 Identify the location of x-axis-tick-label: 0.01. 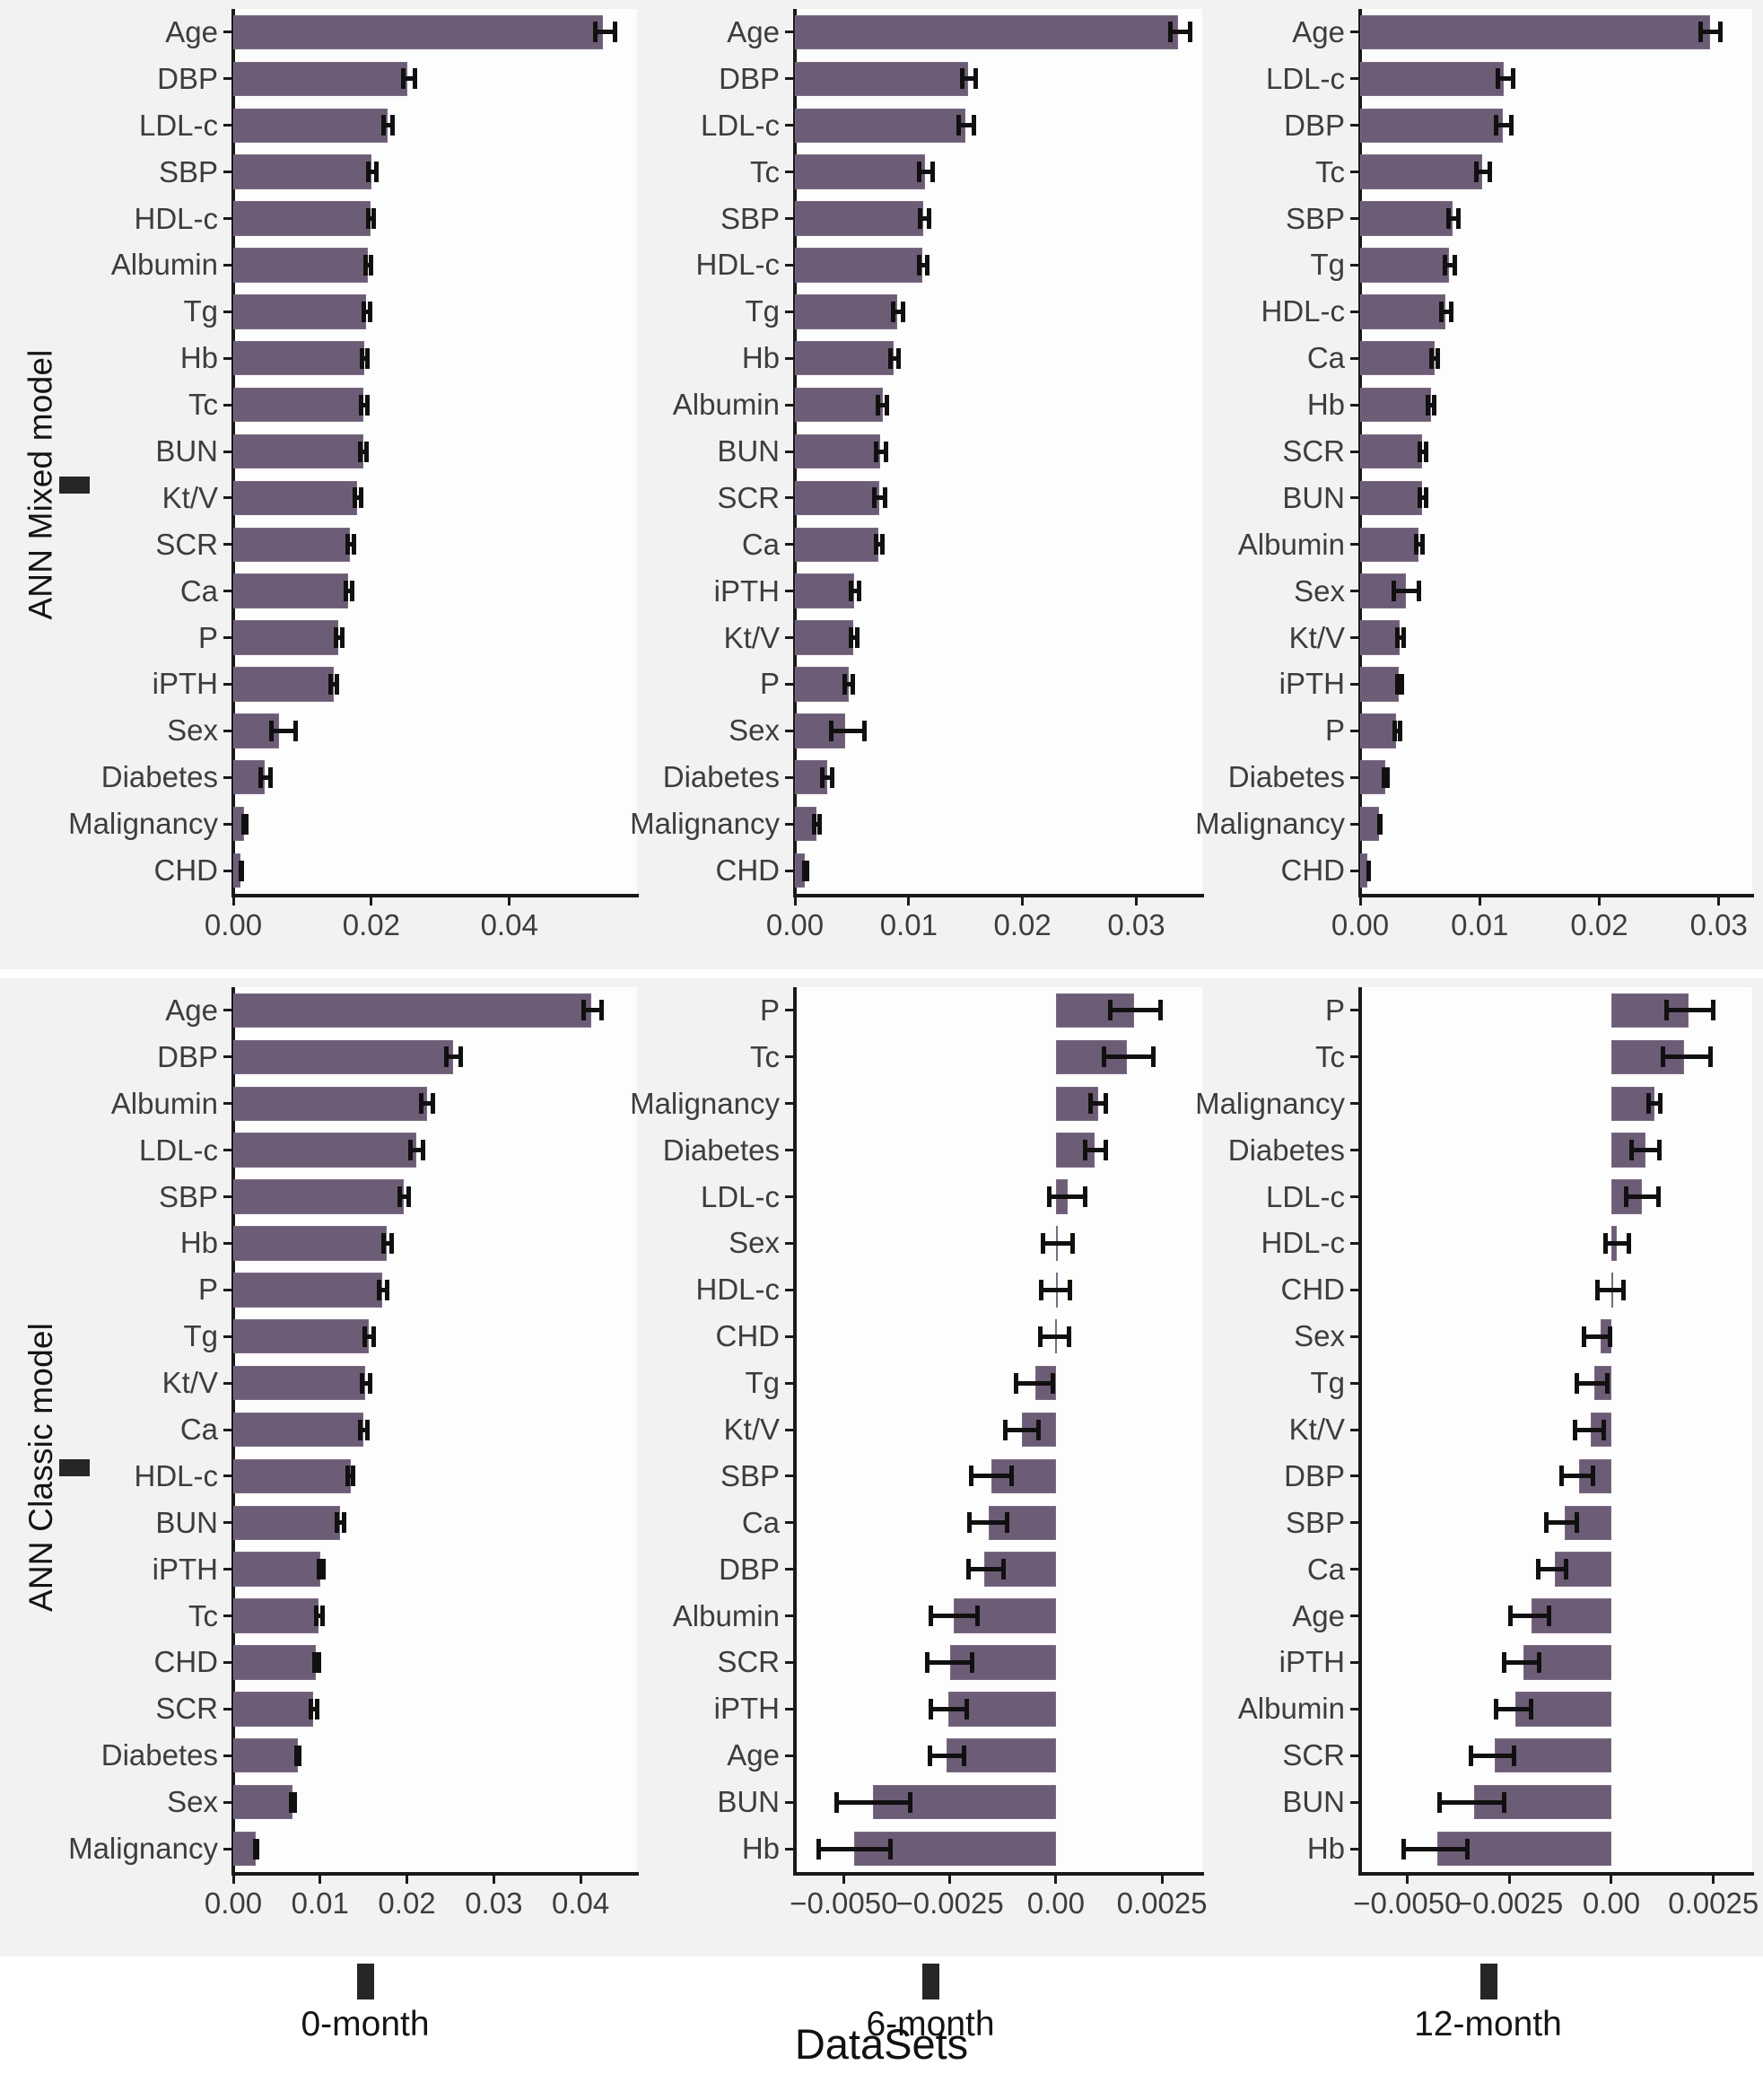
(320, 1903).